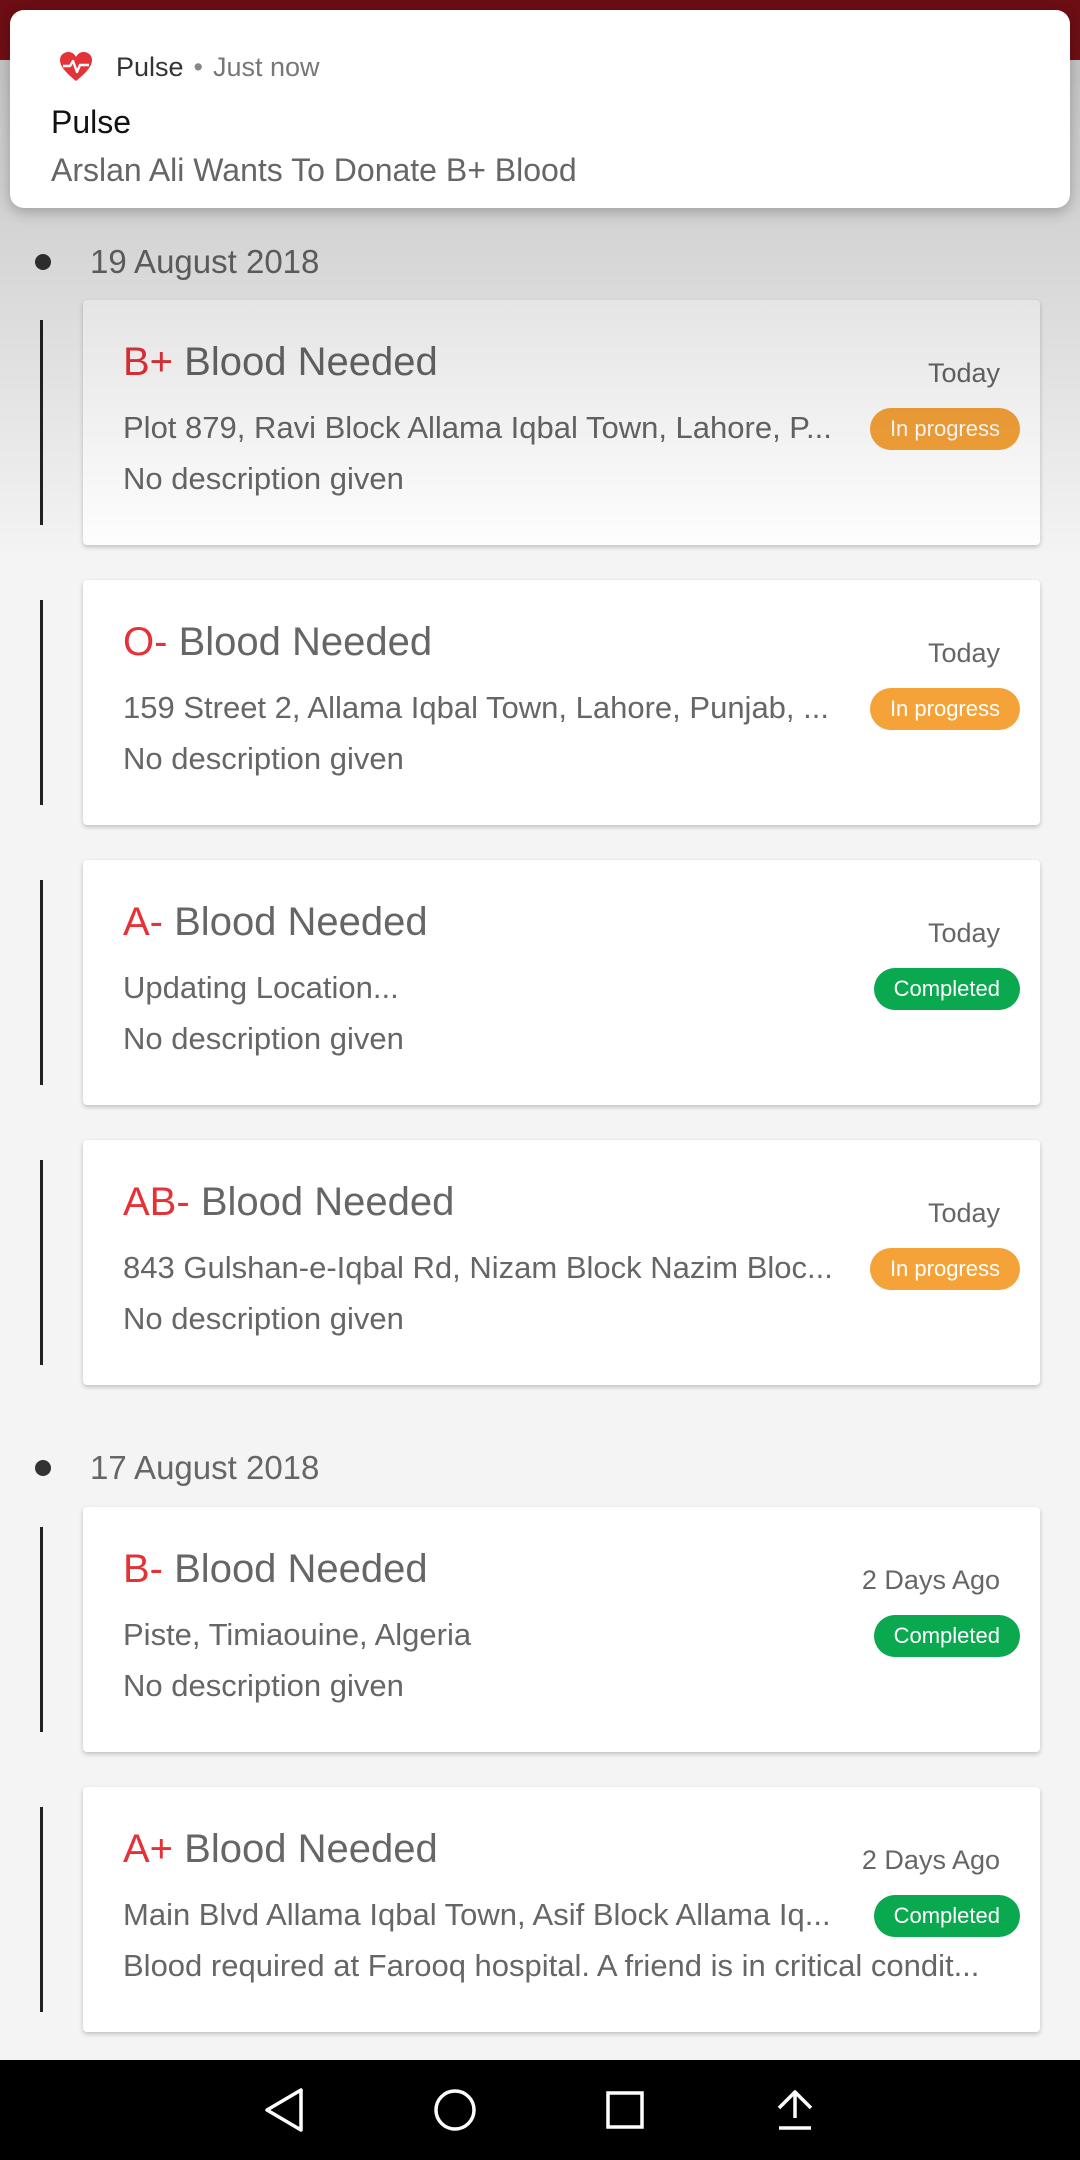 The height and width of the screenshot is (2160, 1080). What do you see at coordinates (143, 1569) in the screenshot?
I see `blood-type: B-` at bounding box center [143, 1569].